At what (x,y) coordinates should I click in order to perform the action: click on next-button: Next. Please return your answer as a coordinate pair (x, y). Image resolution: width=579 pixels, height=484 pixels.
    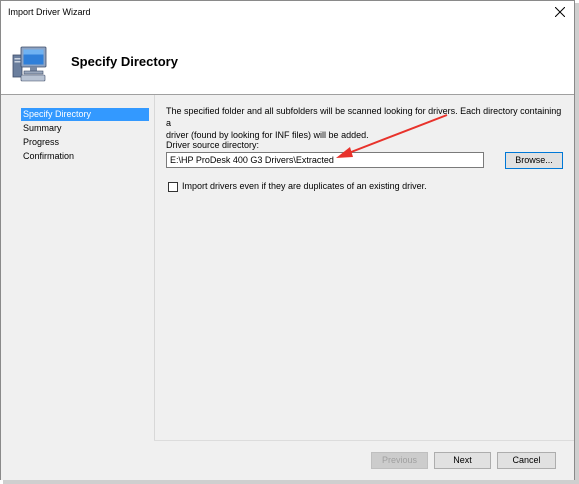
    Looking at the image, I should click on (462, 460).